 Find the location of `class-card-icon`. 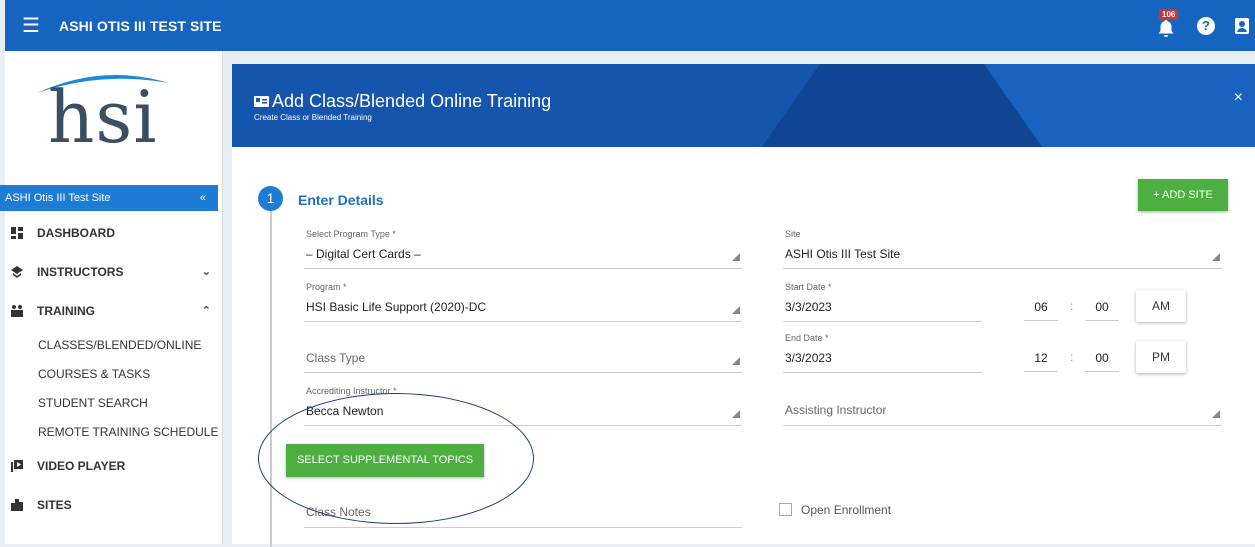

class-card-icon is located at coordinates (261, 101).